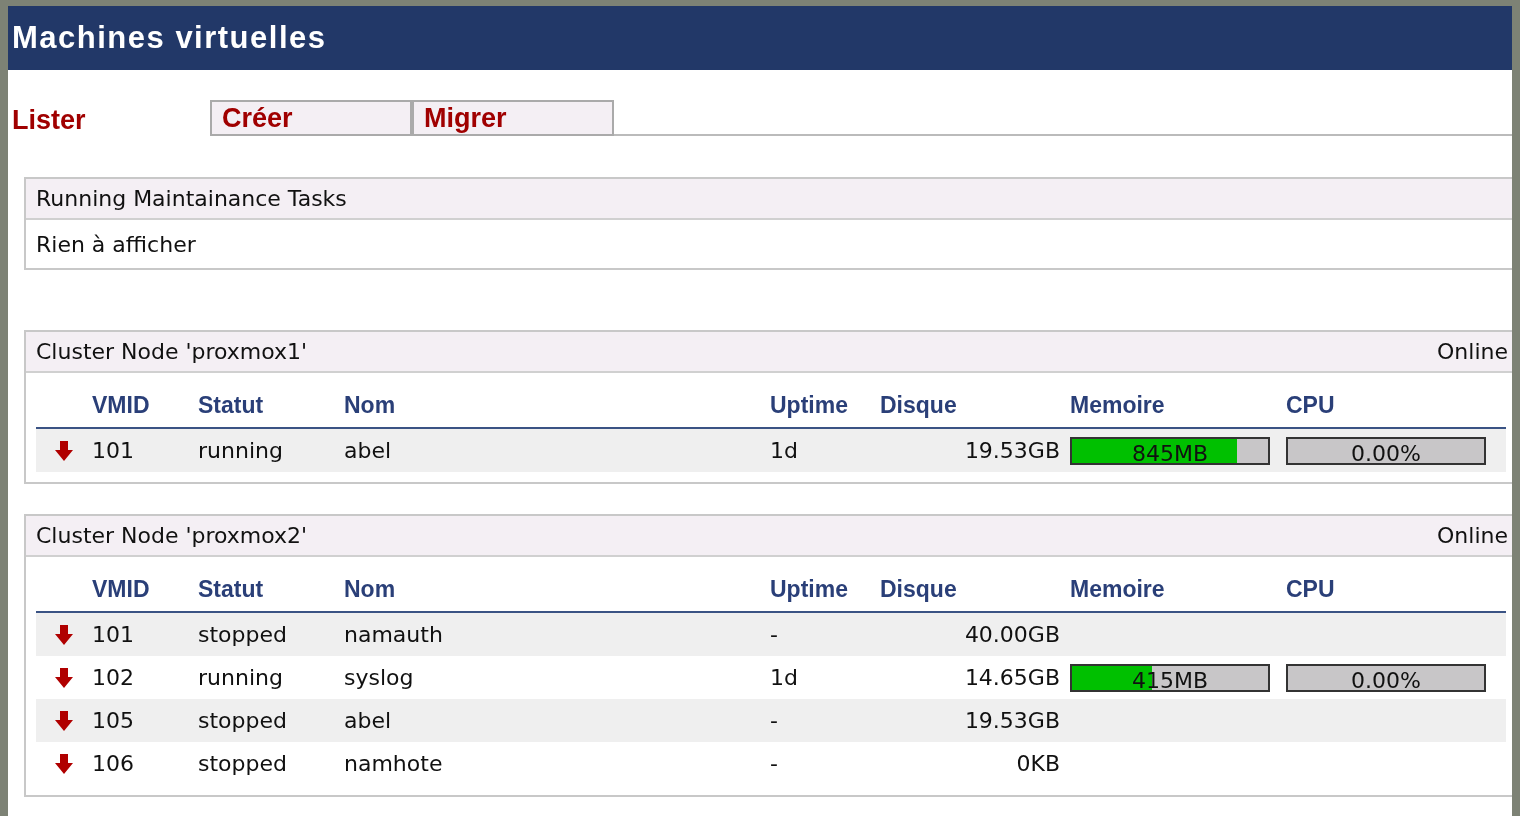  Describe the element at coordinates (1012, 634) in the screenshot. I see `table-cell-text: 40.00GB` at that location.